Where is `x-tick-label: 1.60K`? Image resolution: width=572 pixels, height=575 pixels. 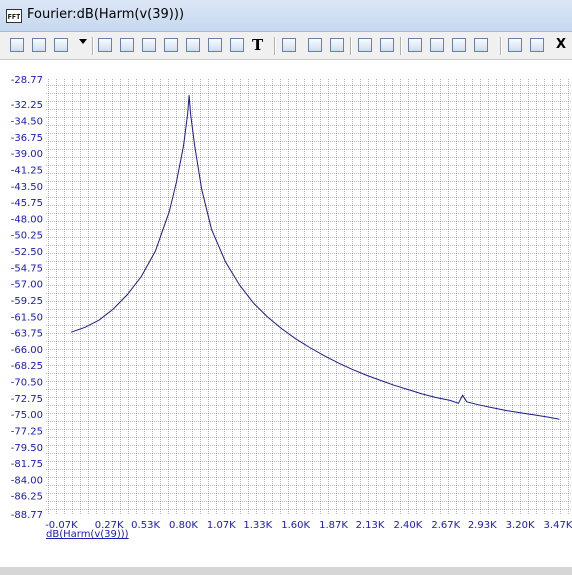 x-tick-label: 1.60K is located at coordinates (295, 525).